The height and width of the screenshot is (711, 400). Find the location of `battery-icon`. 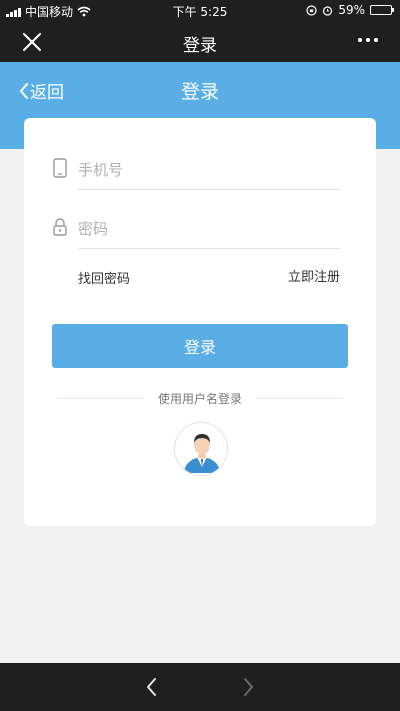

battery-icon is located at coordinates (382, 10).